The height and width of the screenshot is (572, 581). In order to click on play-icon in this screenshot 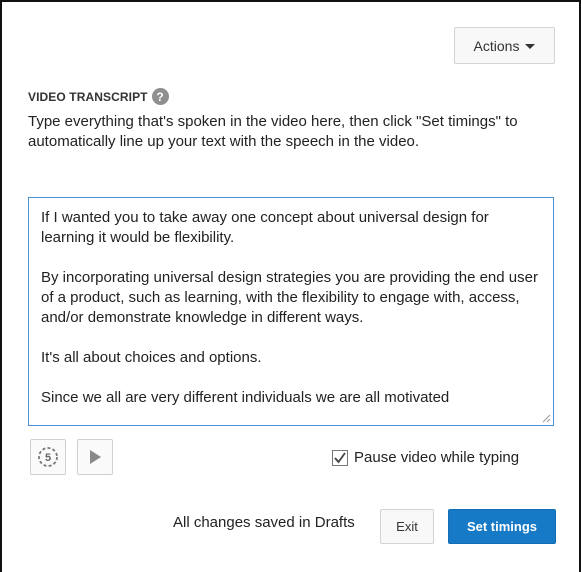, I will do `click(95, 457)`.